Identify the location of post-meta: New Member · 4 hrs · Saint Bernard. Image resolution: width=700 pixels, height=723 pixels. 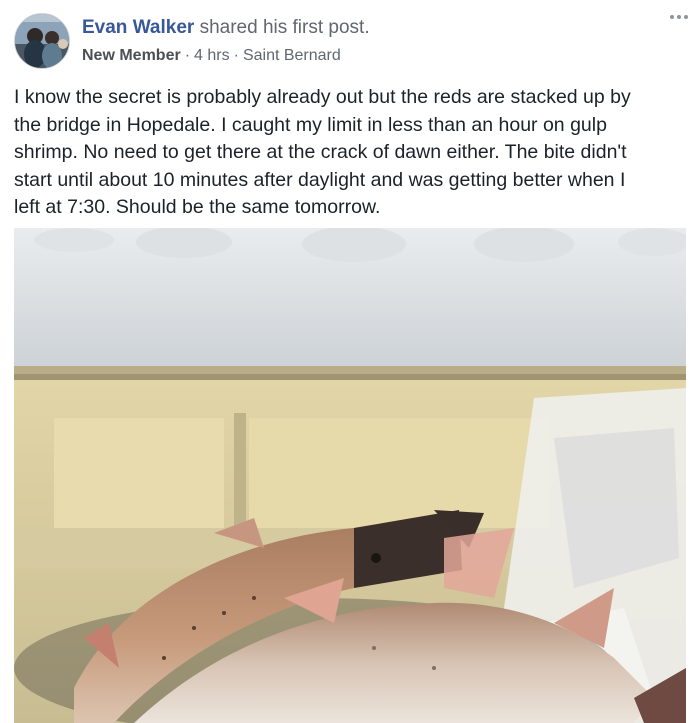
(211, 56).